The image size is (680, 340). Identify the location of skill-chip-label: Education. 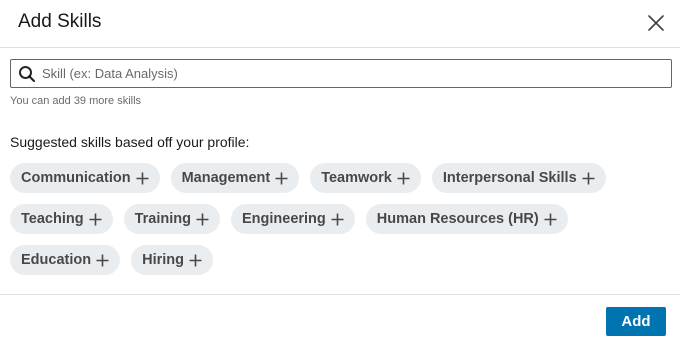
(56, 260).